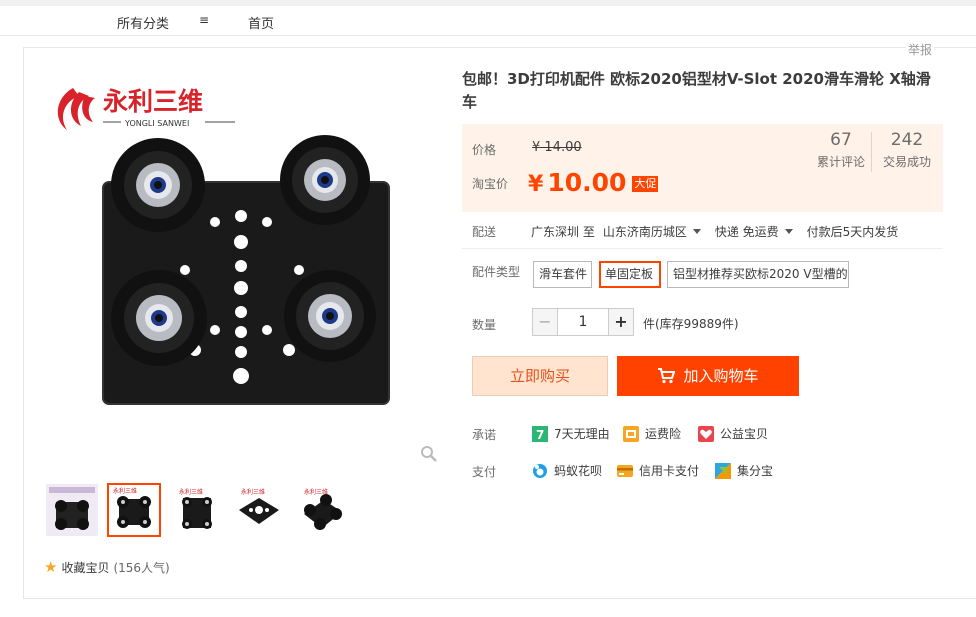 The image size is (976, 617). I want to click on promise-seven-day: 7 7天无理由, so click(571, 433).